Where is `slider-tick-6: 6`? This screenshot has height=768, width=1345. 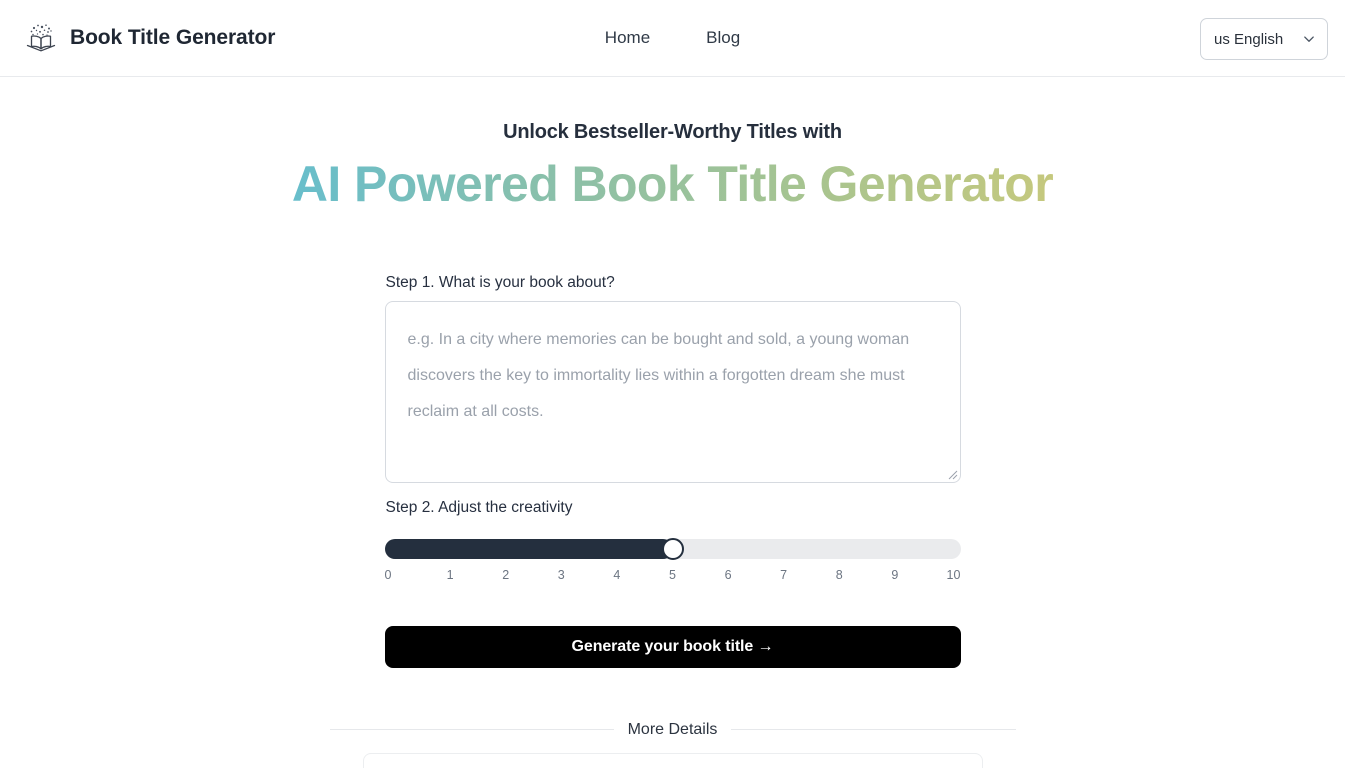
slider-tick-6: 6 is located at coordinates (728, 574).